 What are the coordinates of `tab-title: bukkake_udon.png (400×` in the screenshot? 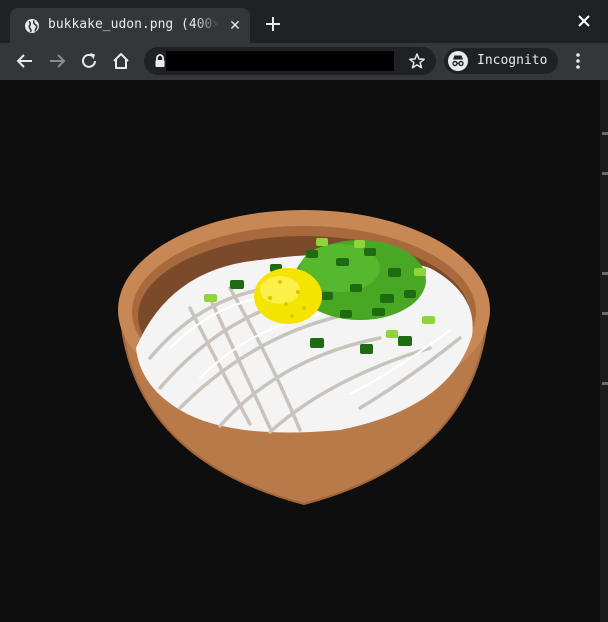 It's located at (134, 24).